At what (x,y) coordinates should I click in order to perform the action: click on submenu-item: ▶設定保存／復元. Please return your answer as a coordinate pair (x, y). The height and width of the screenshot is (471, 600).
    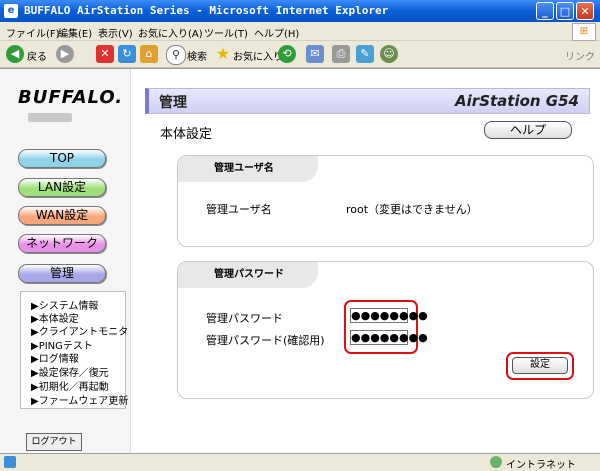
    Looking at the image, I should click on (70, 371).